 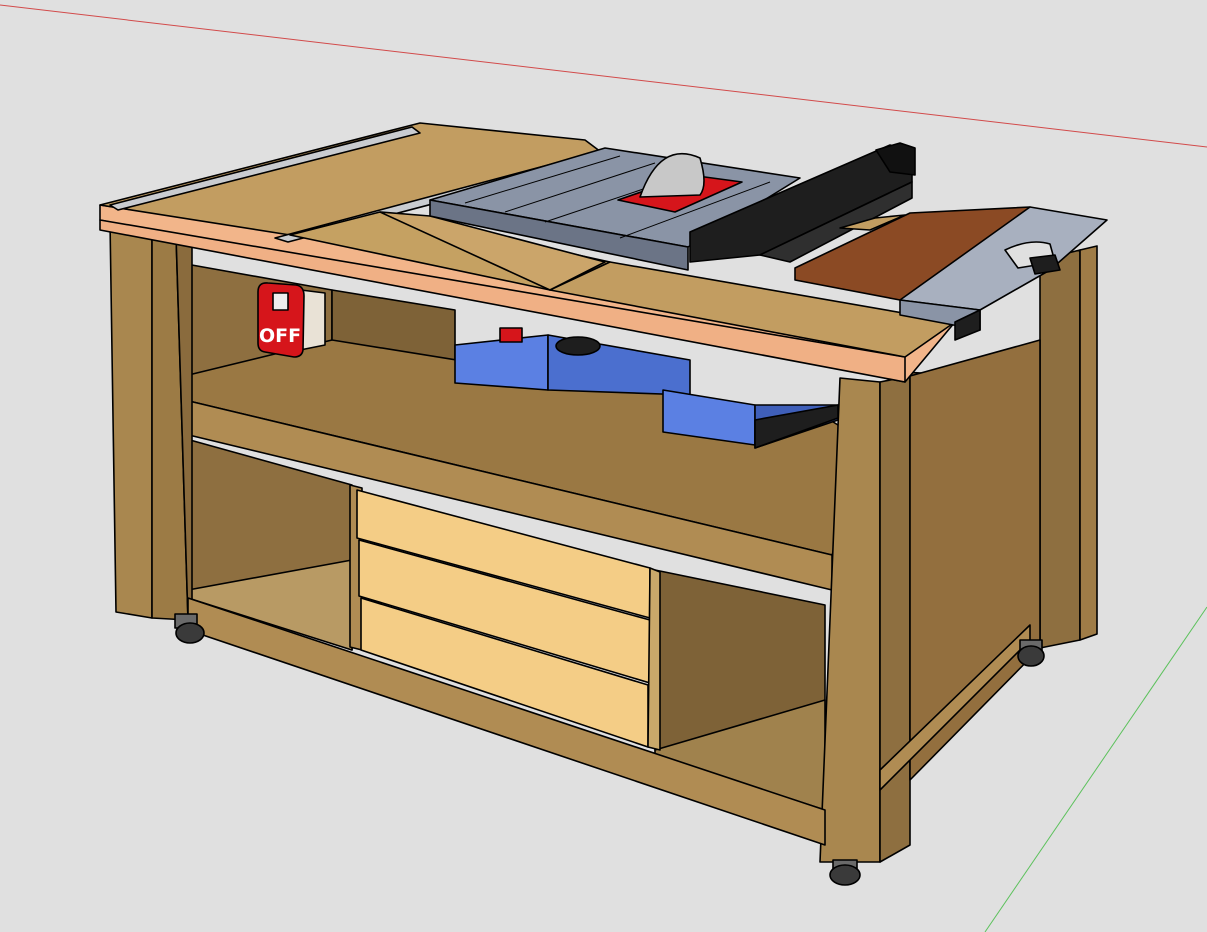 I want to click on caster-back-right, so click(x=1031, y=653).